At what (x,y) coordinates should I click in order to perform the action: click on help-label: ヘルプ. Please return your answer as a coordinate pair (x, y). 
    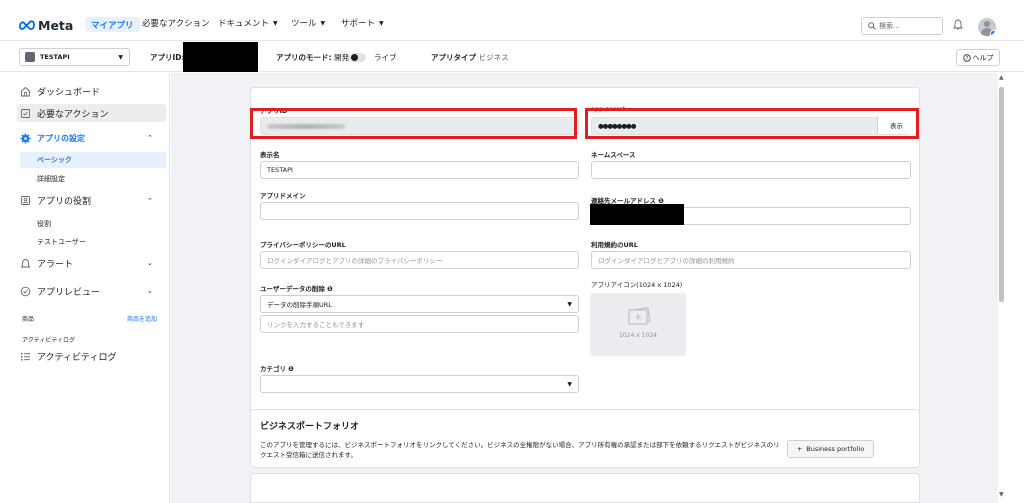
    Looking at the image, I should click on (983, 57).